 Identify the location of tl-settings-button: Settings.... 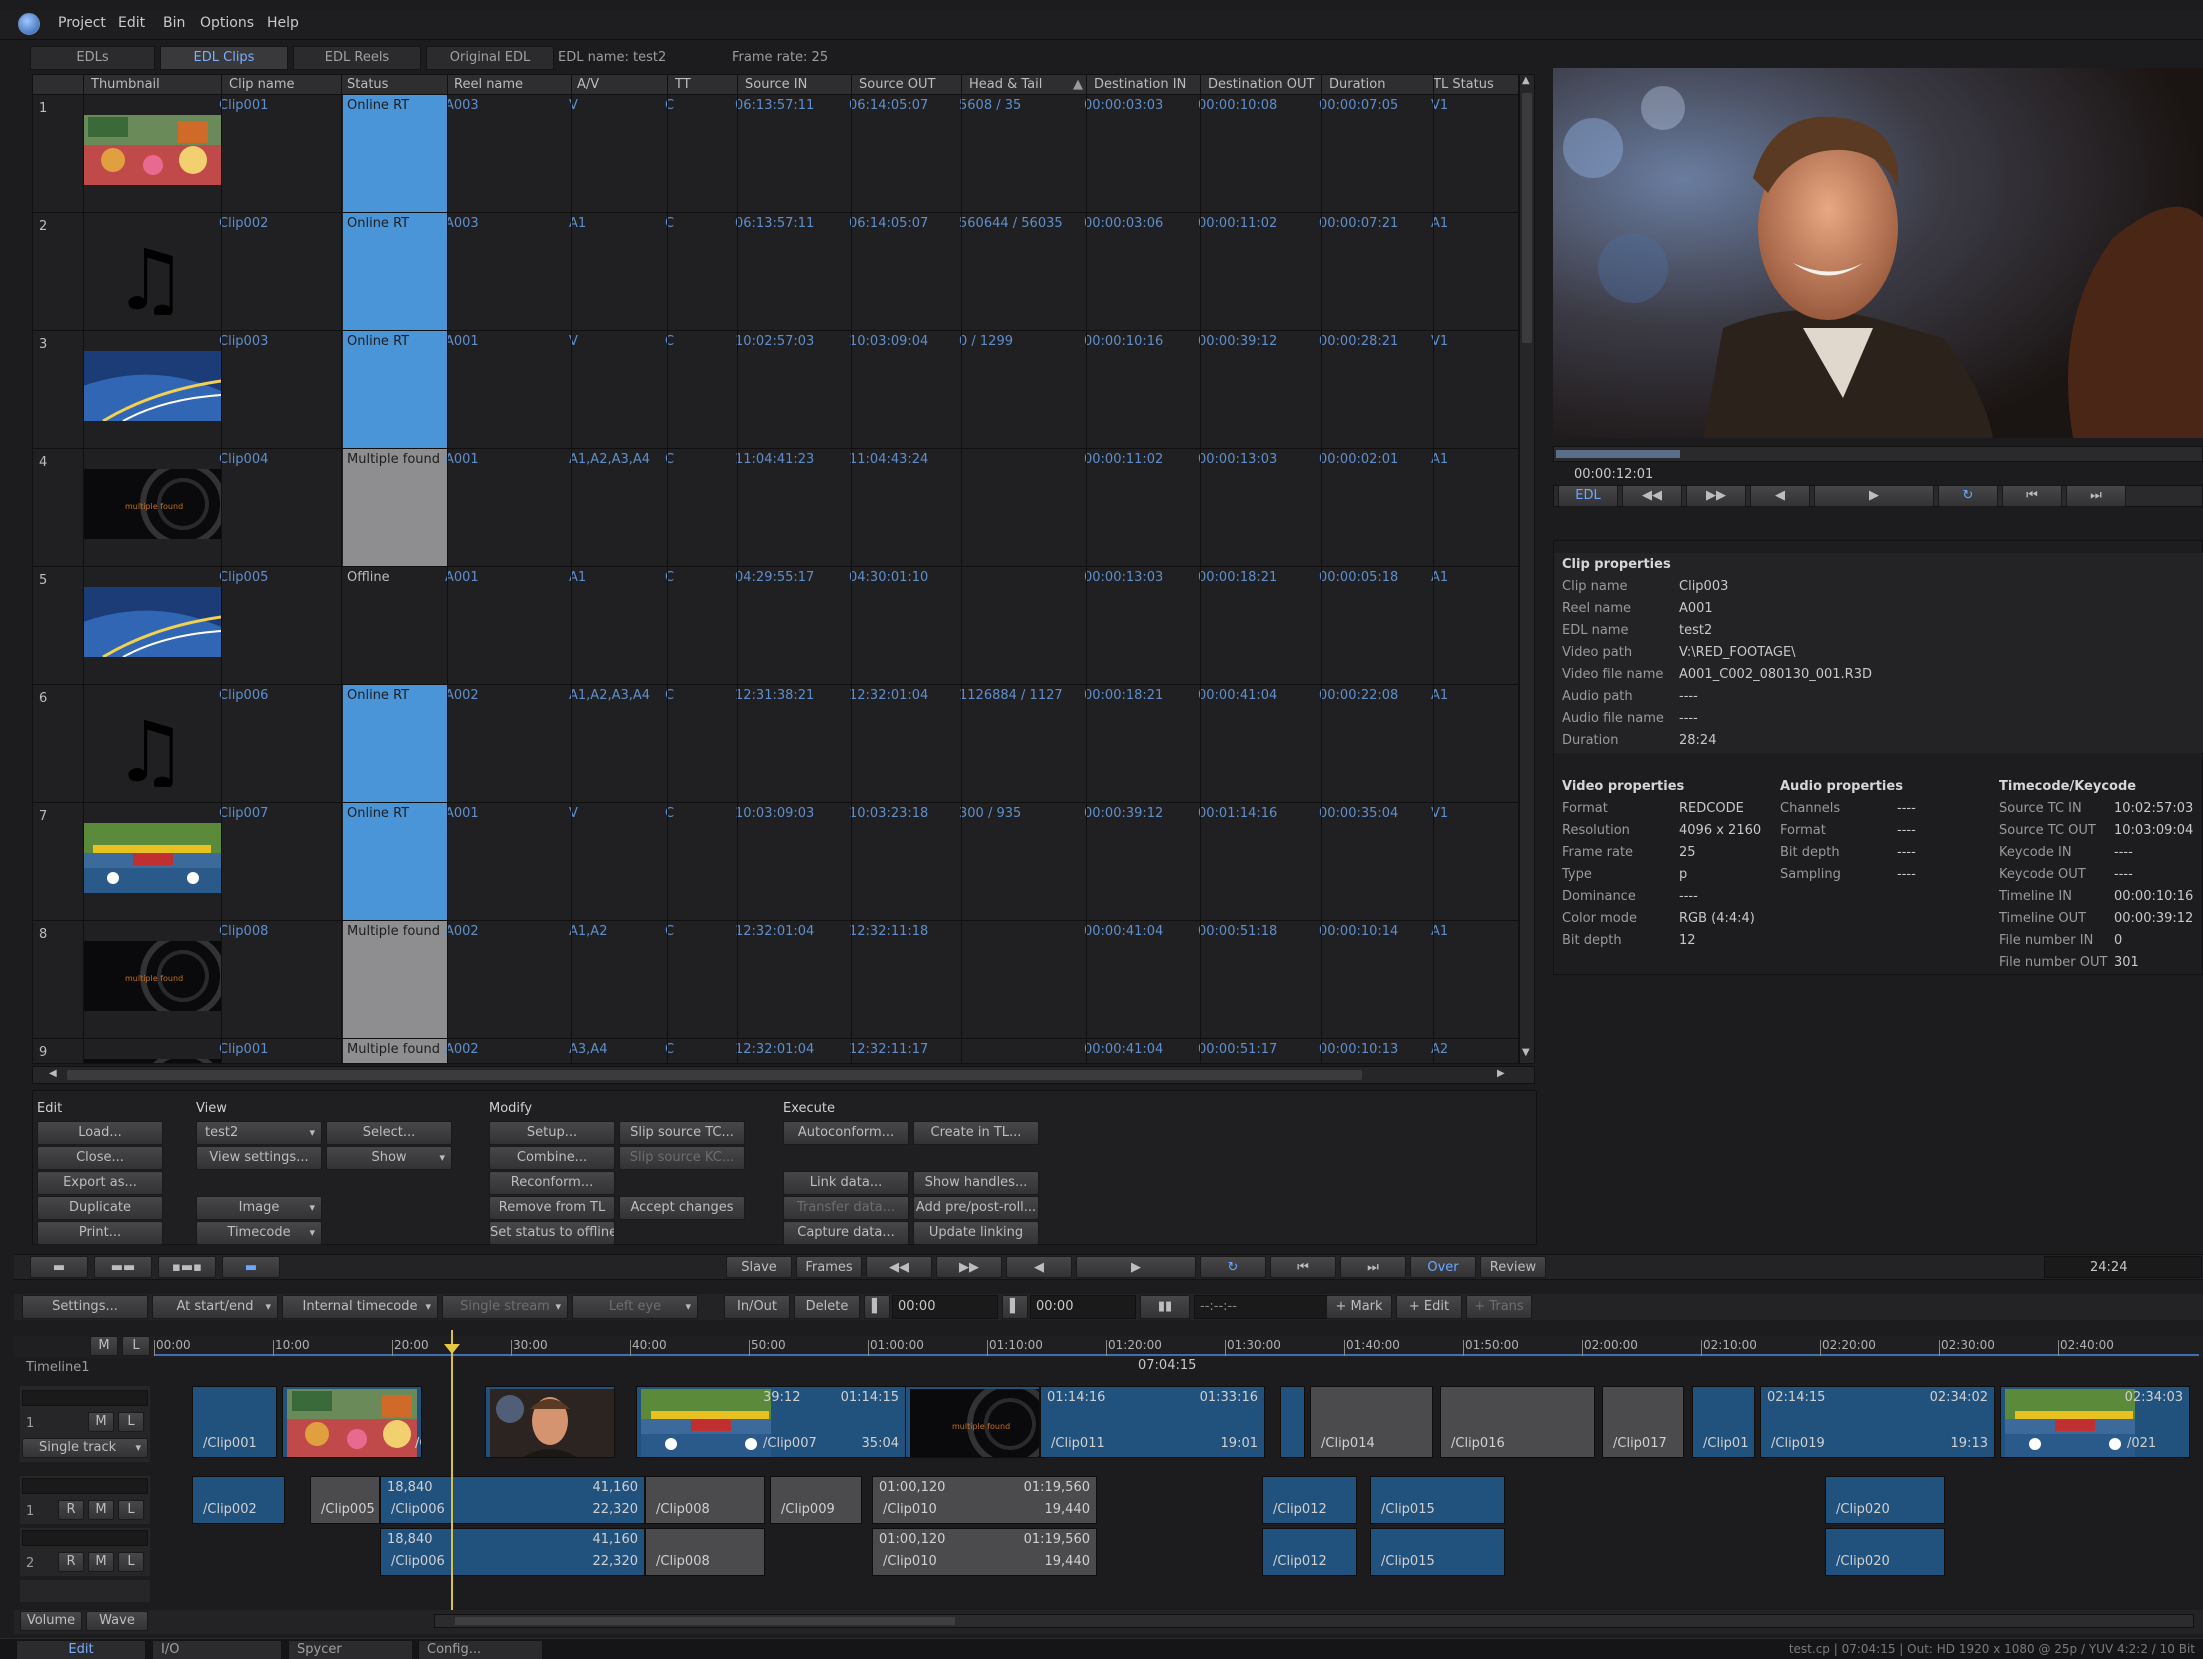
(85, 1307).